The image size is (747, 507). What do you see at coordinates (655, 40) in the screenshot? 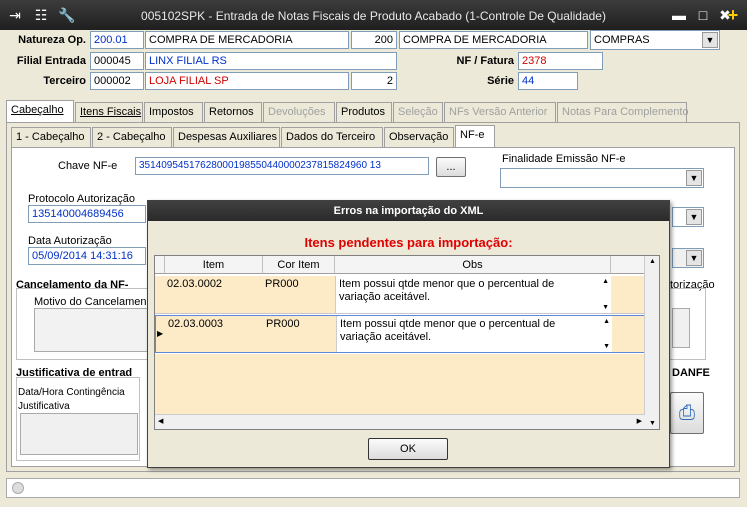
I see `natureza-type-select: COMPRAS ▼` at bounding box center [655, 40].